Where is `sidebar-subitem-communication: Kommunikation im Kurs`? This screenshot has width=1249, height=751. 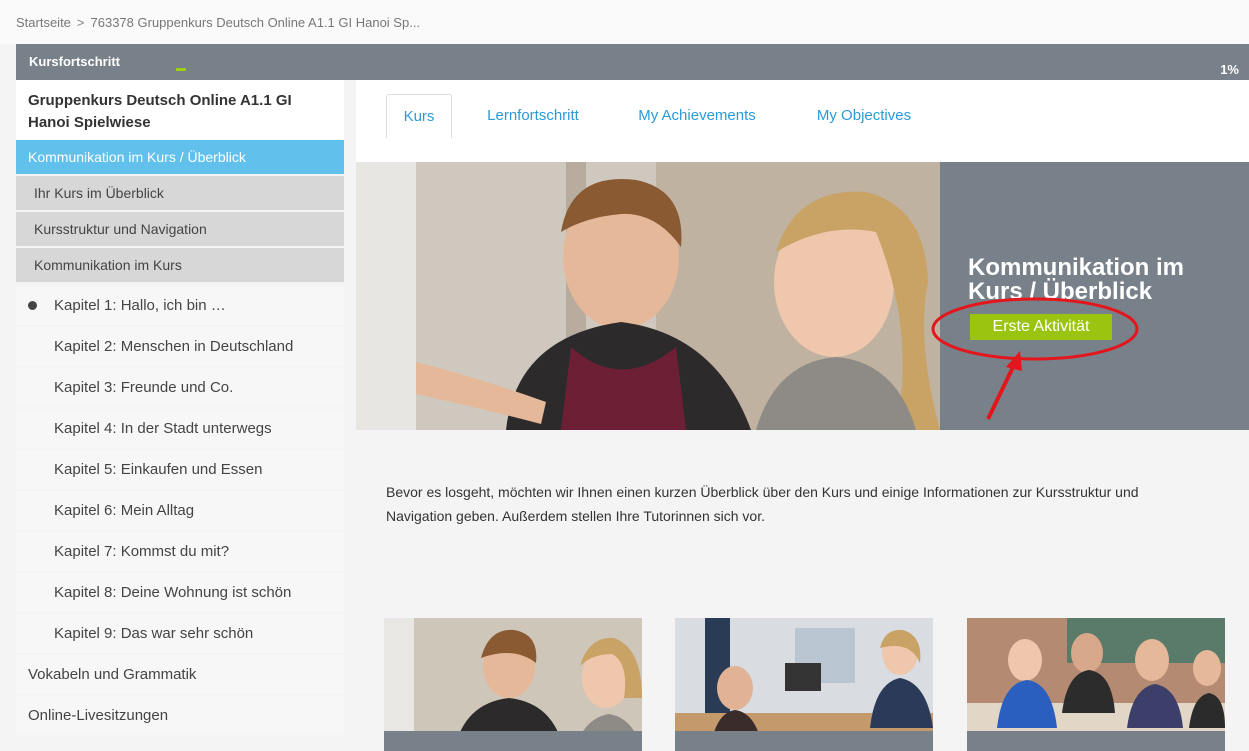
sidebar-subitem-communication: Kommunikation im Kurs is located at coordinates (180, 265).